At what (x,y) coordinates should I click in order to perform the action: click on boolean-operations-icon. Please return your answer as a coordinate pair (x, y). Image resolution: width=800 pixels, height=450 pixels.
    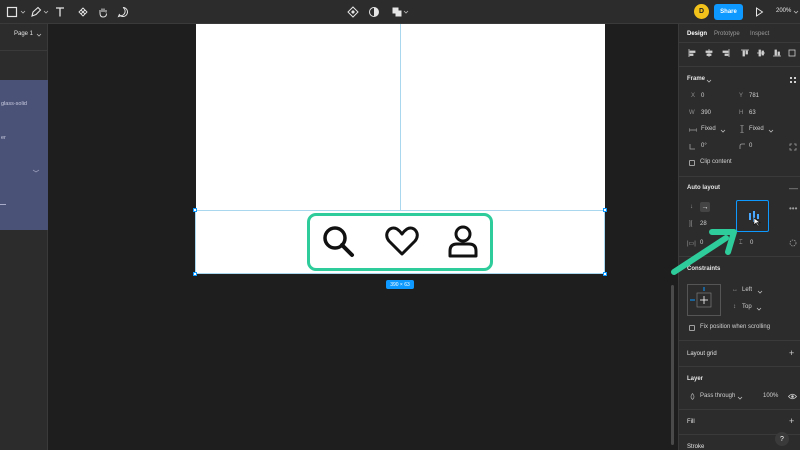
    Looking at the image, I should click on (397, 12).